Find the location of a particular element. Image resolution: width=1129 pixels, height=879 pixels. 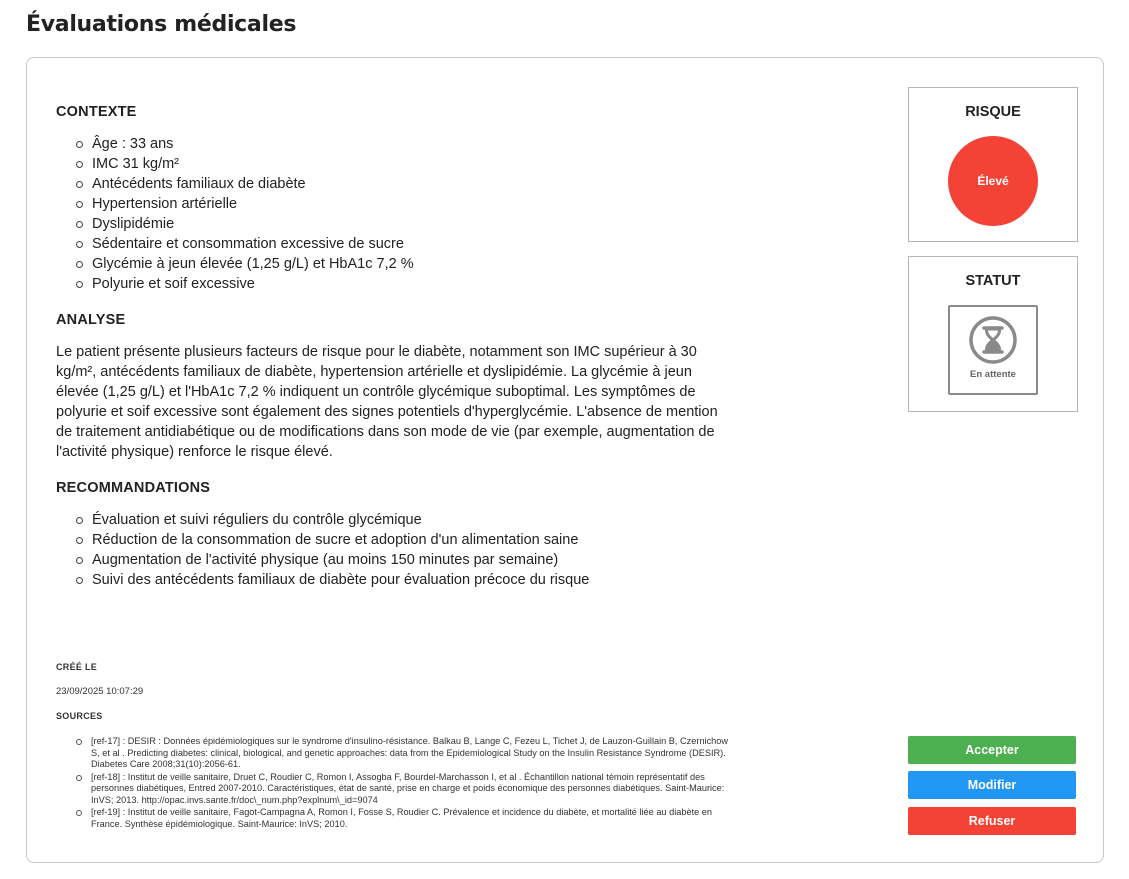

list-item: IMC 31 kg/m² is located at coordinates (406, 164).